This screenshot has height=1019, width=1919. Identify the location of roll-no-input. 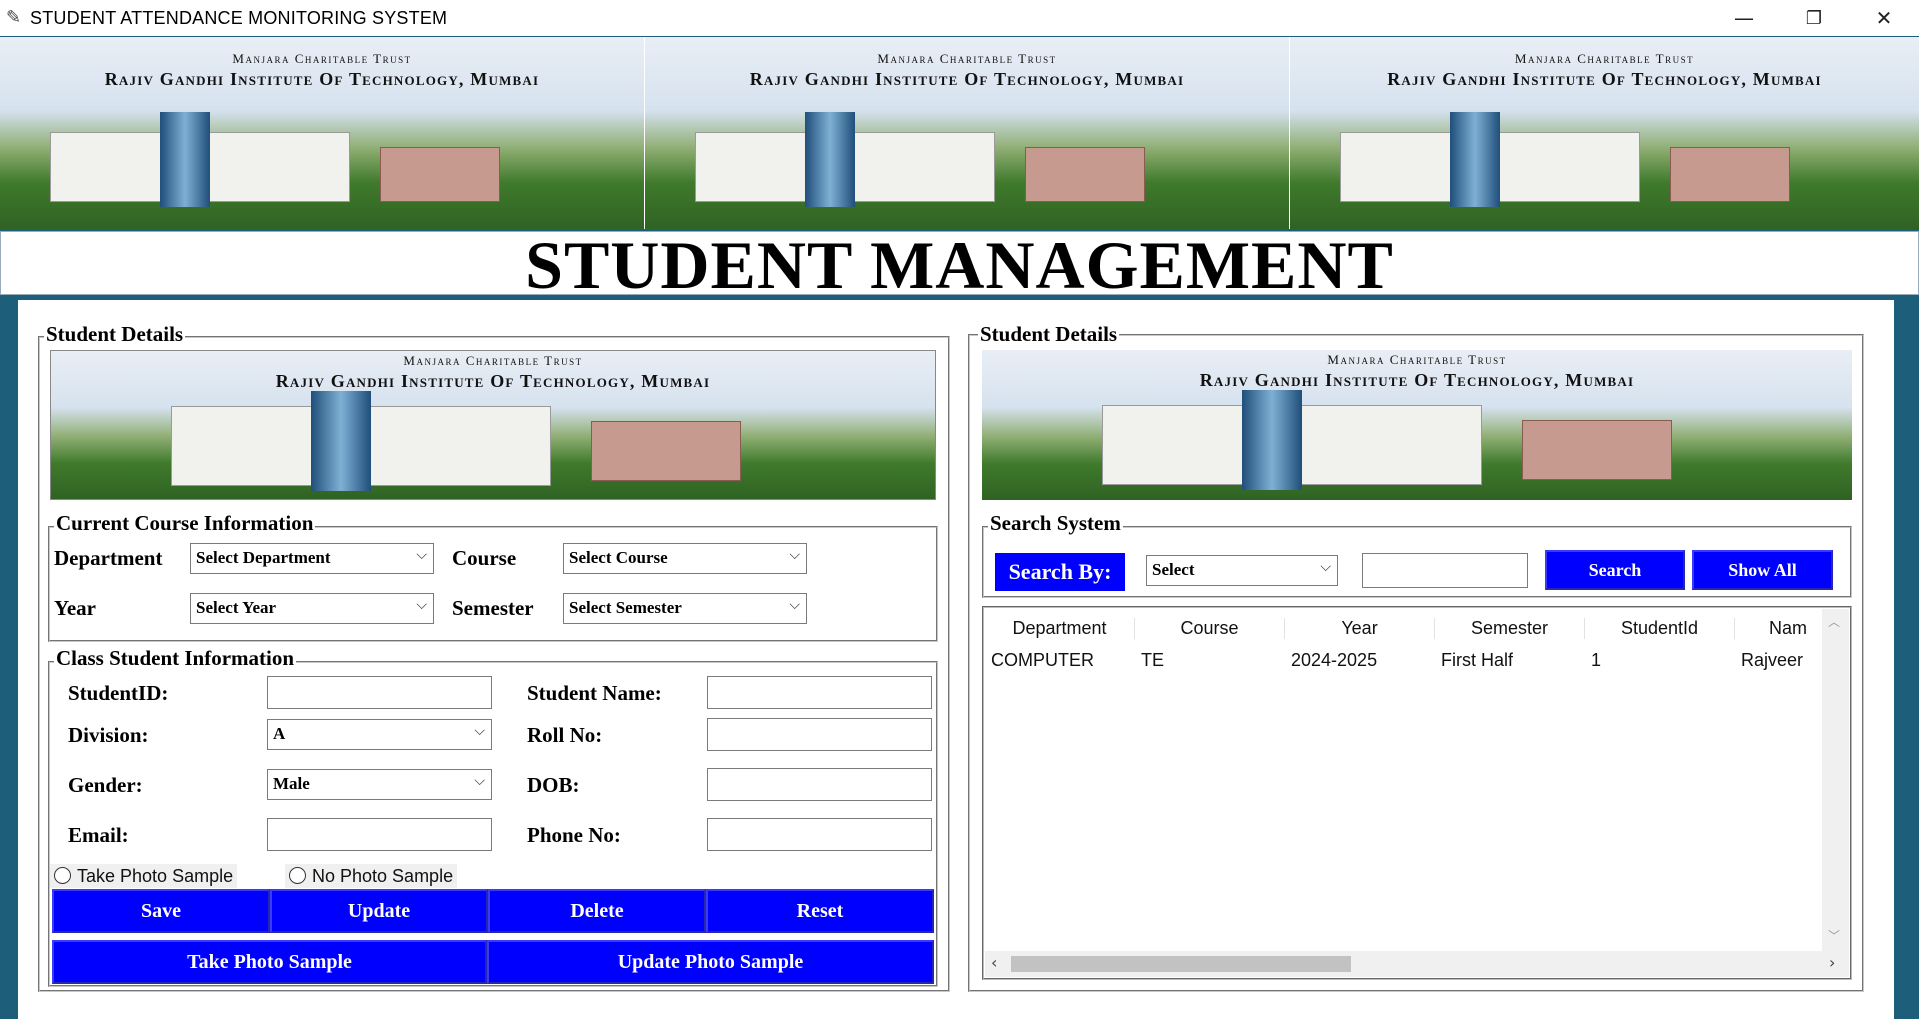
(819, 734).